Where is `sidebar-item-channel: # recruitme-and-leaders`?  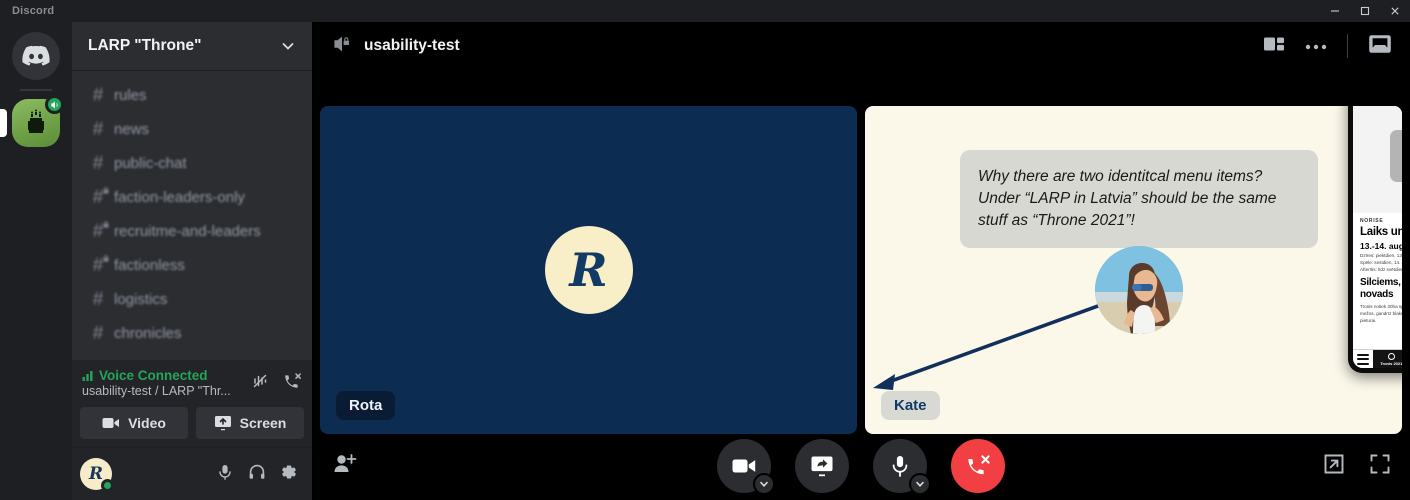 sidebar-item-channel: # recruitme-and-leaders is located at coordinates (192, 231).